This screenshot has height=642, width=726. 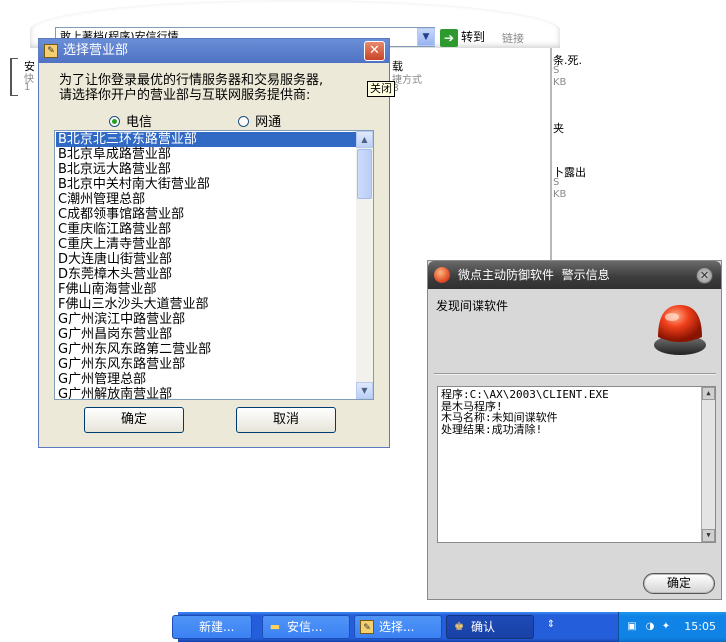 I want to click on branch-list-item: B北京远大路营业部, so click(x=206, y=169).